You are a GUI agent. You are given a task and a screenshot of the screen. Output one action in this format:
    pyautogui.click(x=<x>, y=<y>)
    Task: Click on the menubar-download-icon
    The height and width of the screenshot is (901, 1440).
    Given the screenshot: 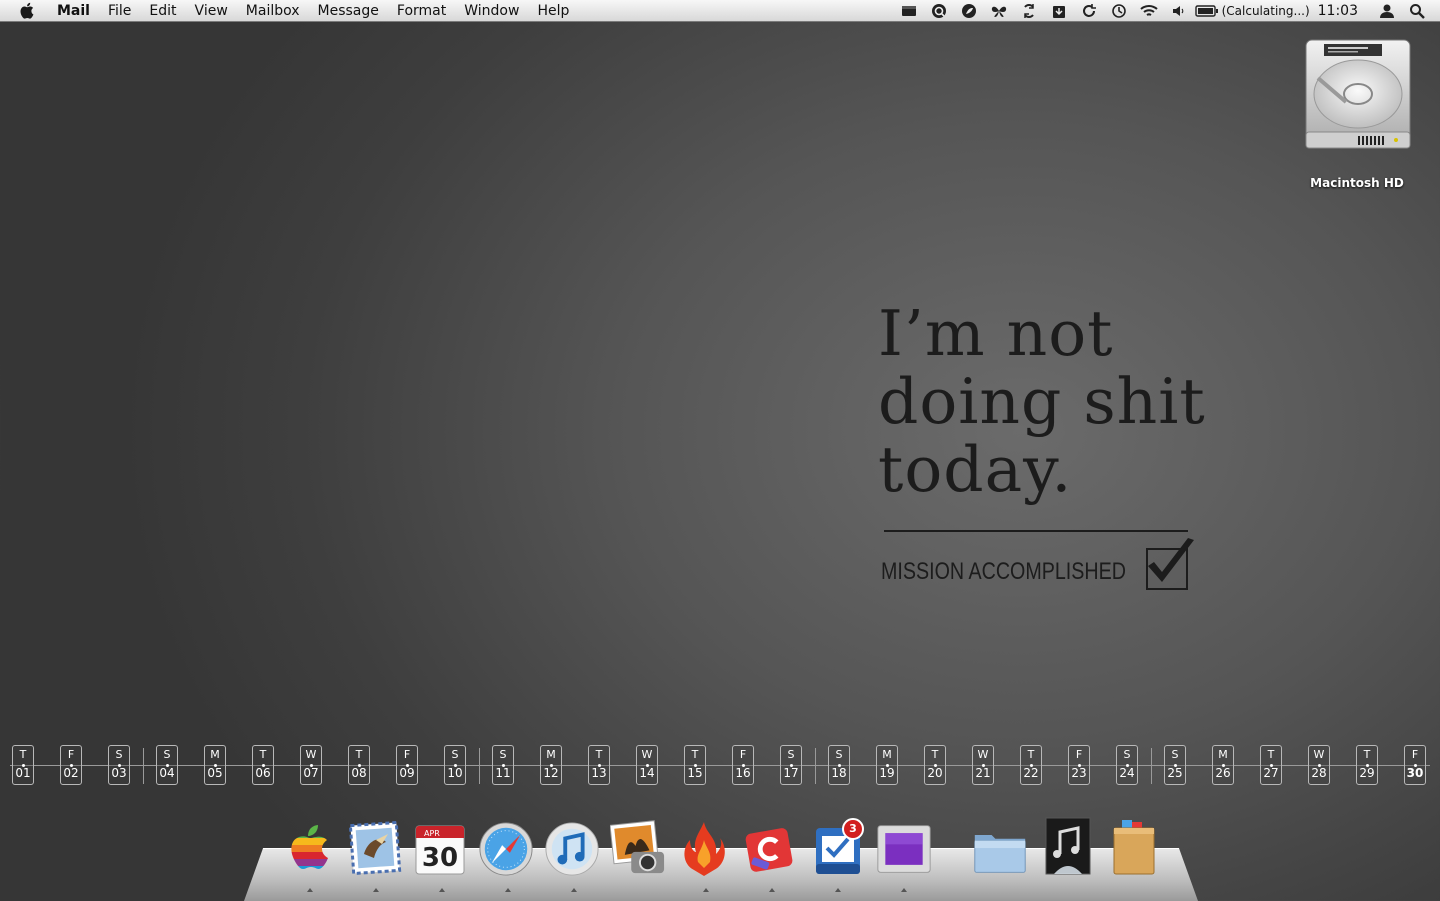 What is the action you would take?
    pyautogui.click(x=1059, y=11)
    